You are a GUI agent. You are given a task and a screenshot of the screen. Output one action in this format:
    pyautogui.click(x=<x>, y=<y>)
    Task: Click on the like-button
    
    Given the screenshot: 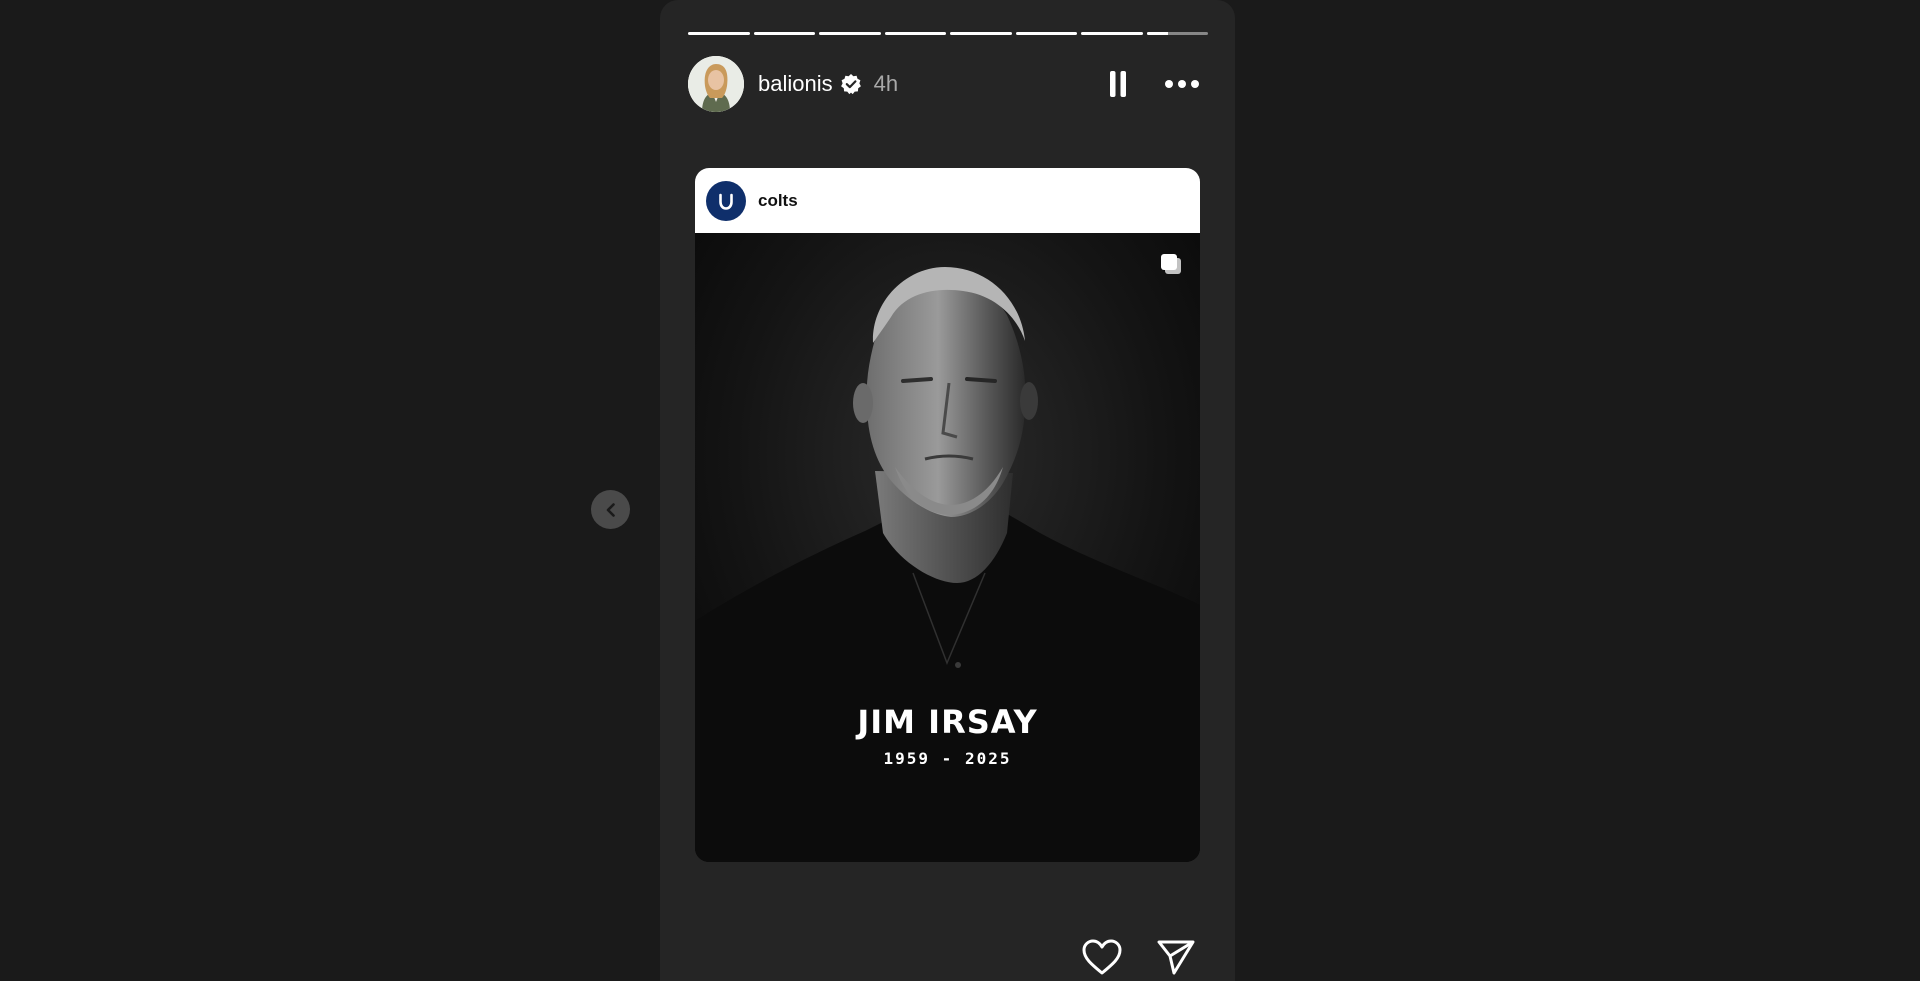 What is the action you would take?
    pyautogui.click(x=1102, y=957)
    